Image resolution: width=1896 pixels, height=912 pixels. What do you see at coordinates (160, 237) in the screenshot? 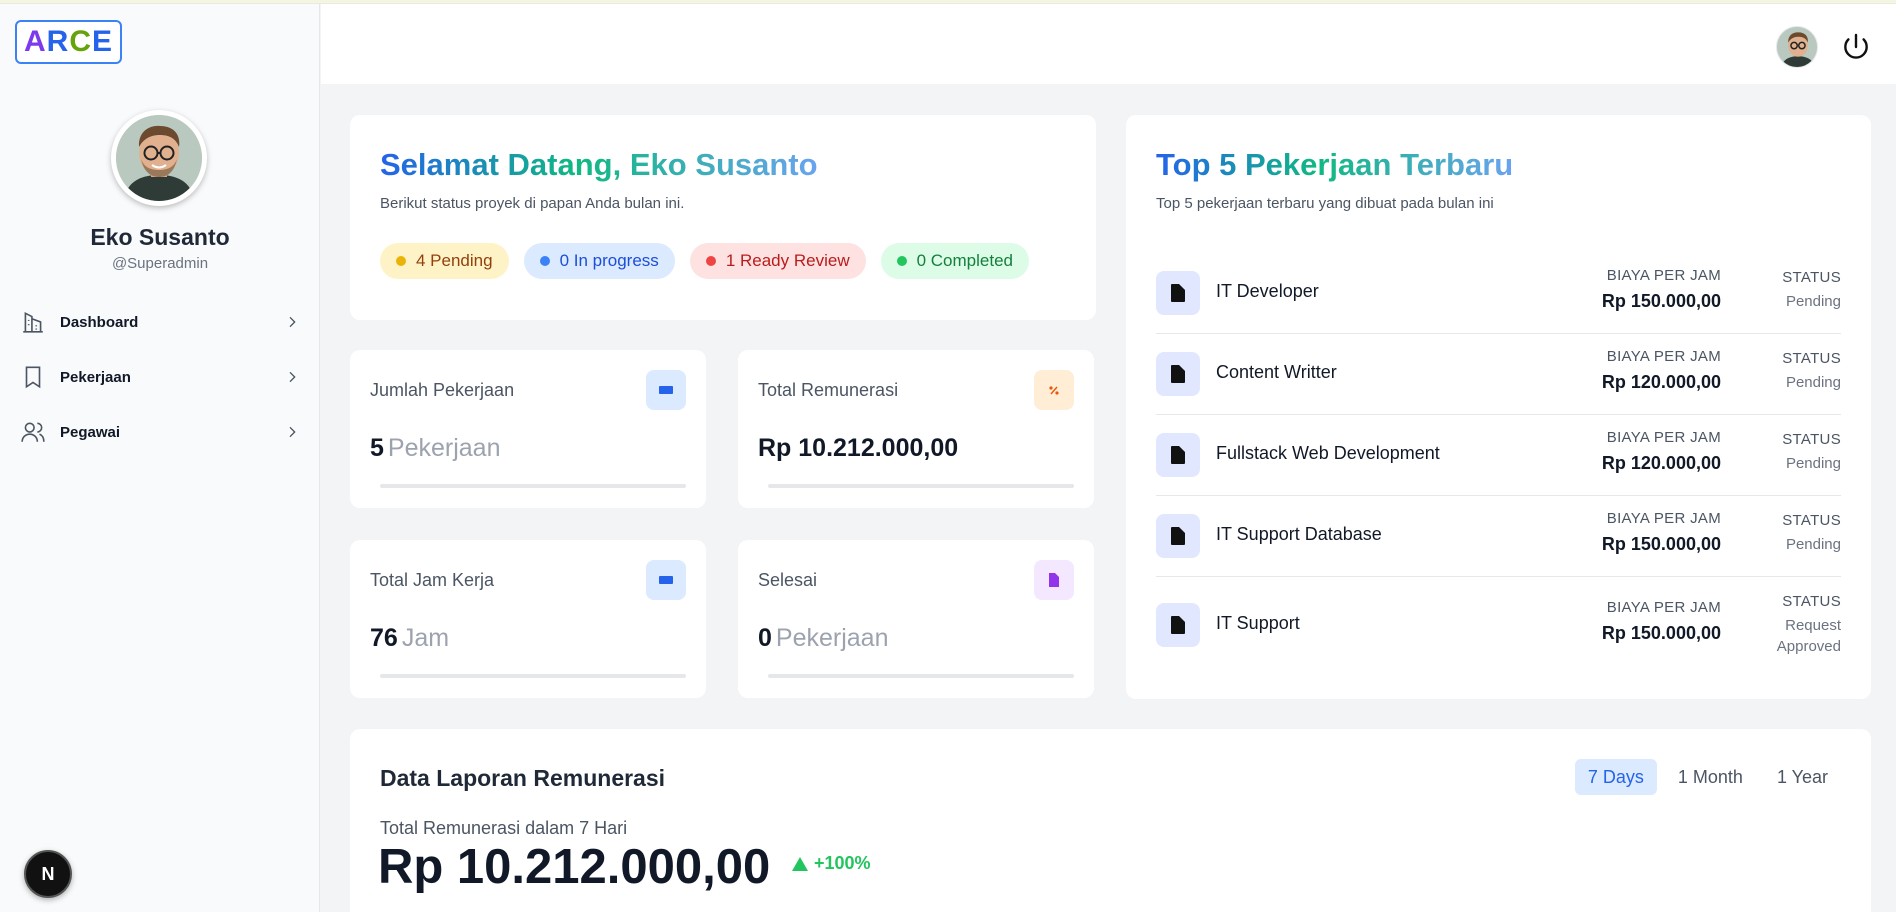
I see `profile-name: Eko Susanto` at bounding box center [160, 237].